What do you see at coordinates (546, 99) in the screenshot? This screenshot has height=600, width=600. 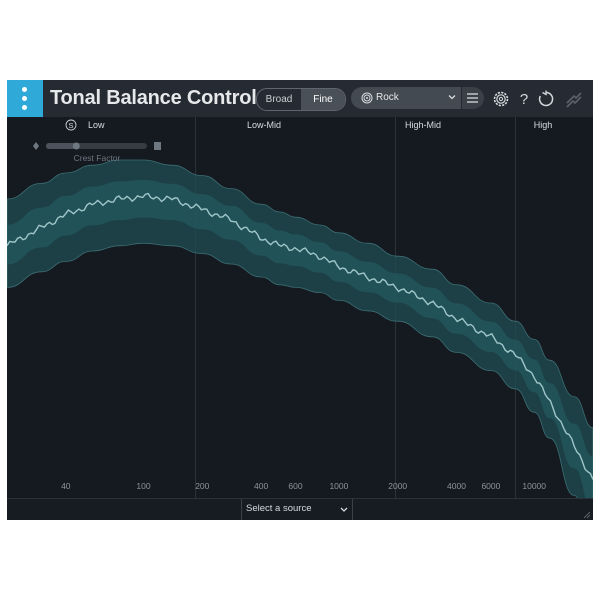 I see `refresh-icon` at bounding box center [546, 99].